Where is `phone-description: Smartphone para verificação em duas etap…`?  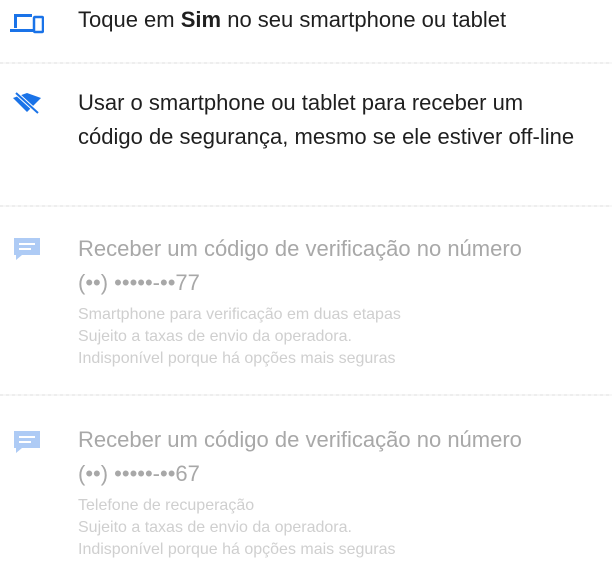
phone-description: Smartphone para verificação em duas etap… is located at coordinates (239, 314).